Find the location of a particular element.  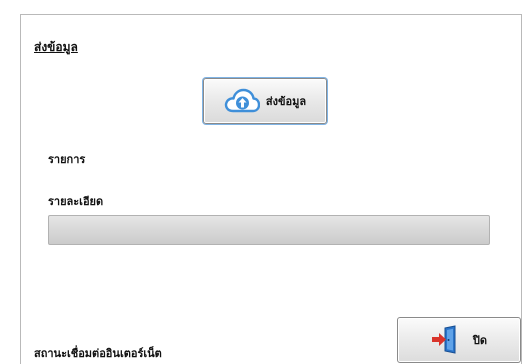

window-top-edge is located at coordinates (264, 7).